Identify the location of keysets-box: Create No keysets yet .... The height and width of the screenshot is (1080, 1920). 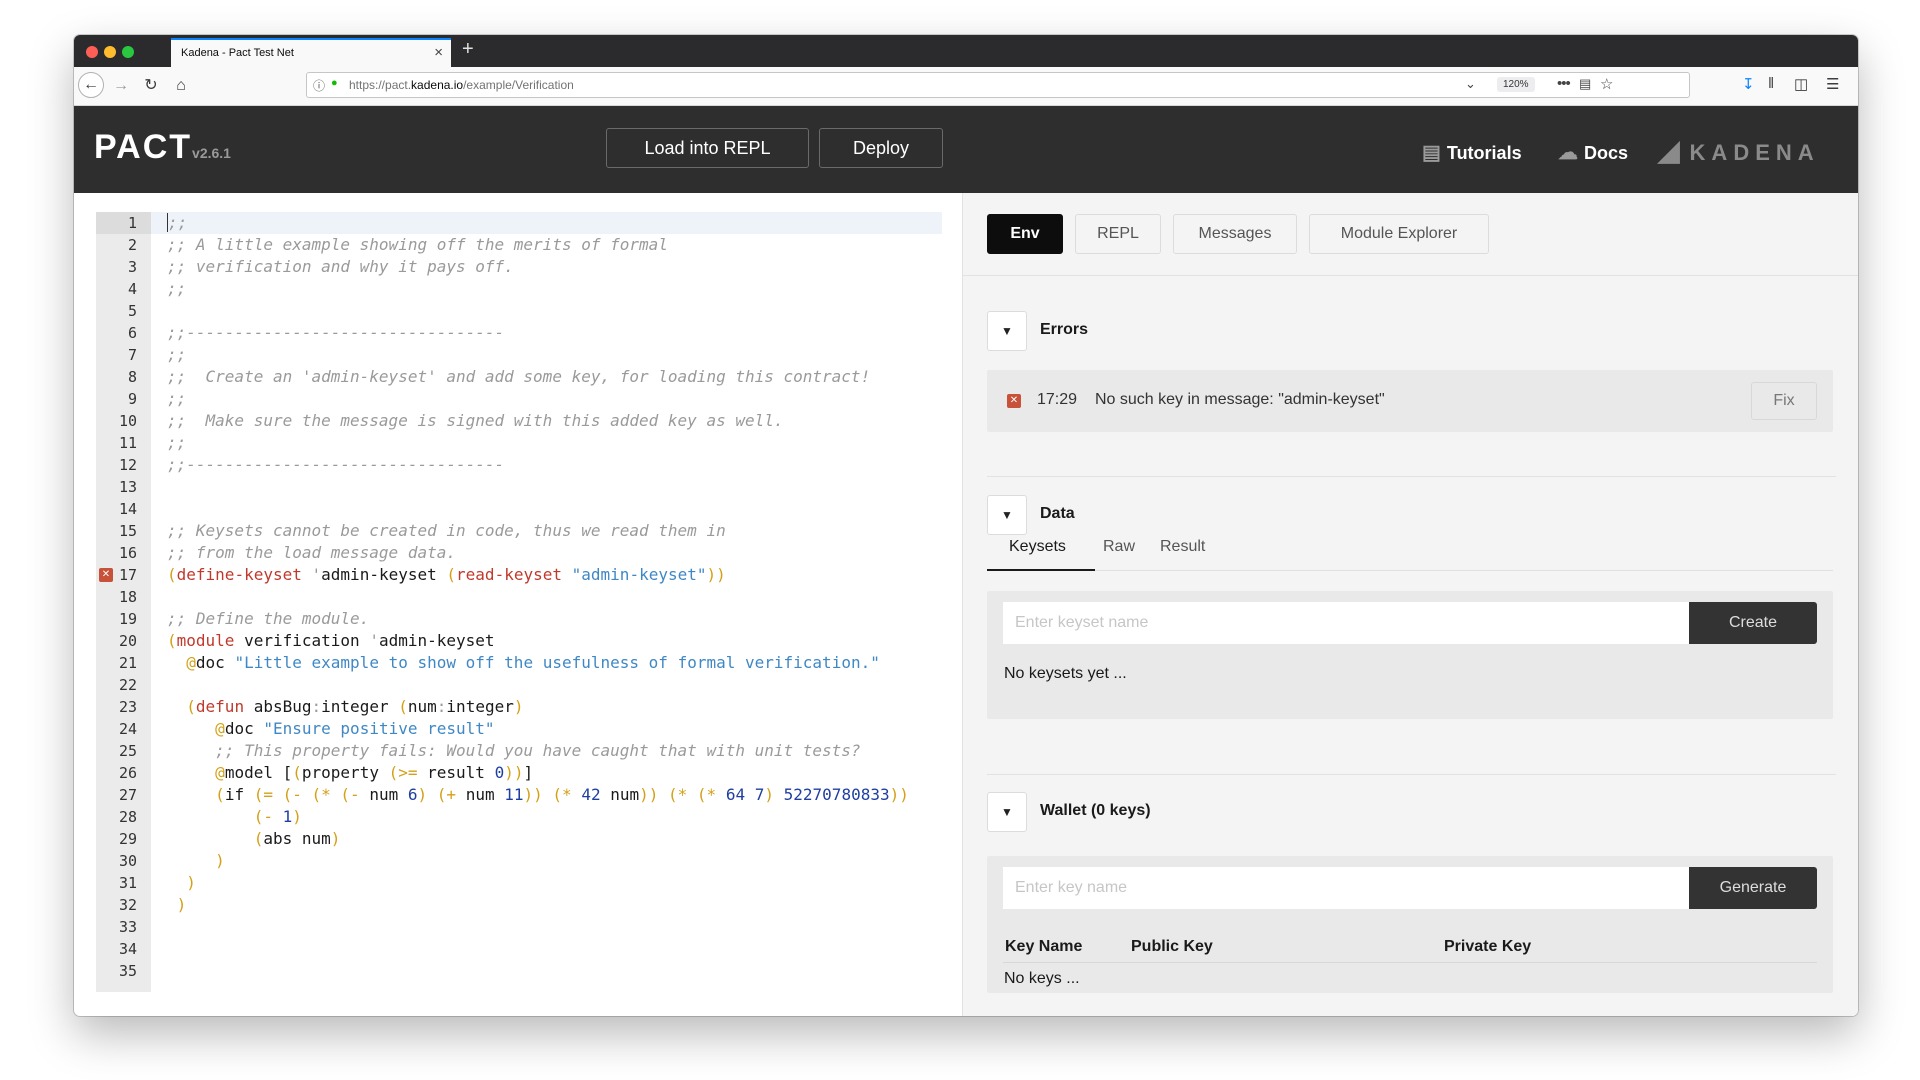
(1410, 655).